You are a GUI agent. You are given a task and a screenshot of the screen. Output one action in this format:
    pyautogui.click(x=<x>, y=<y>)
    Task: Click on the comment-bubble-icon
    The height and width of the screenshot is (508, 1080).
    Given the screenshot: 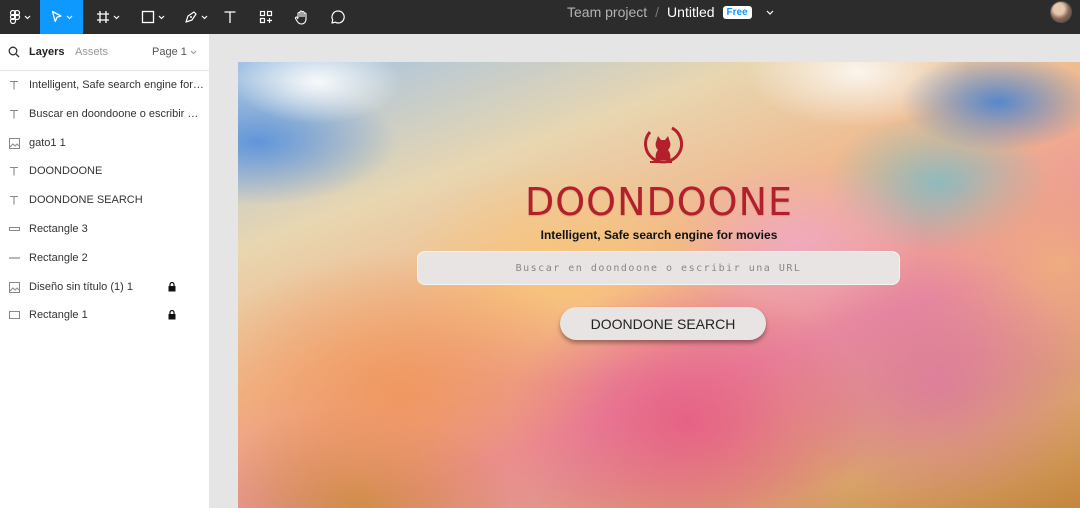 What is the action you would take?
    pyautogui.click(x=338, y=17)
    